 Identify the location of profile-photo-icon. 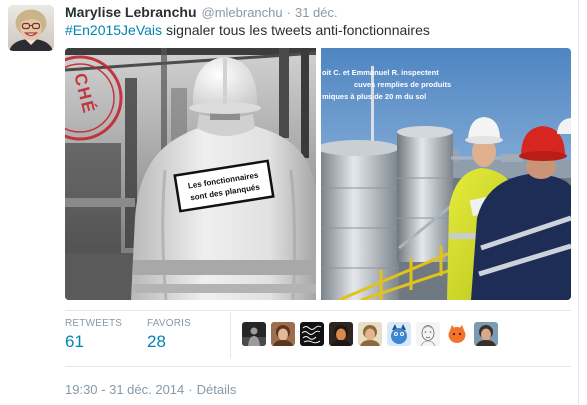
(31, 28).